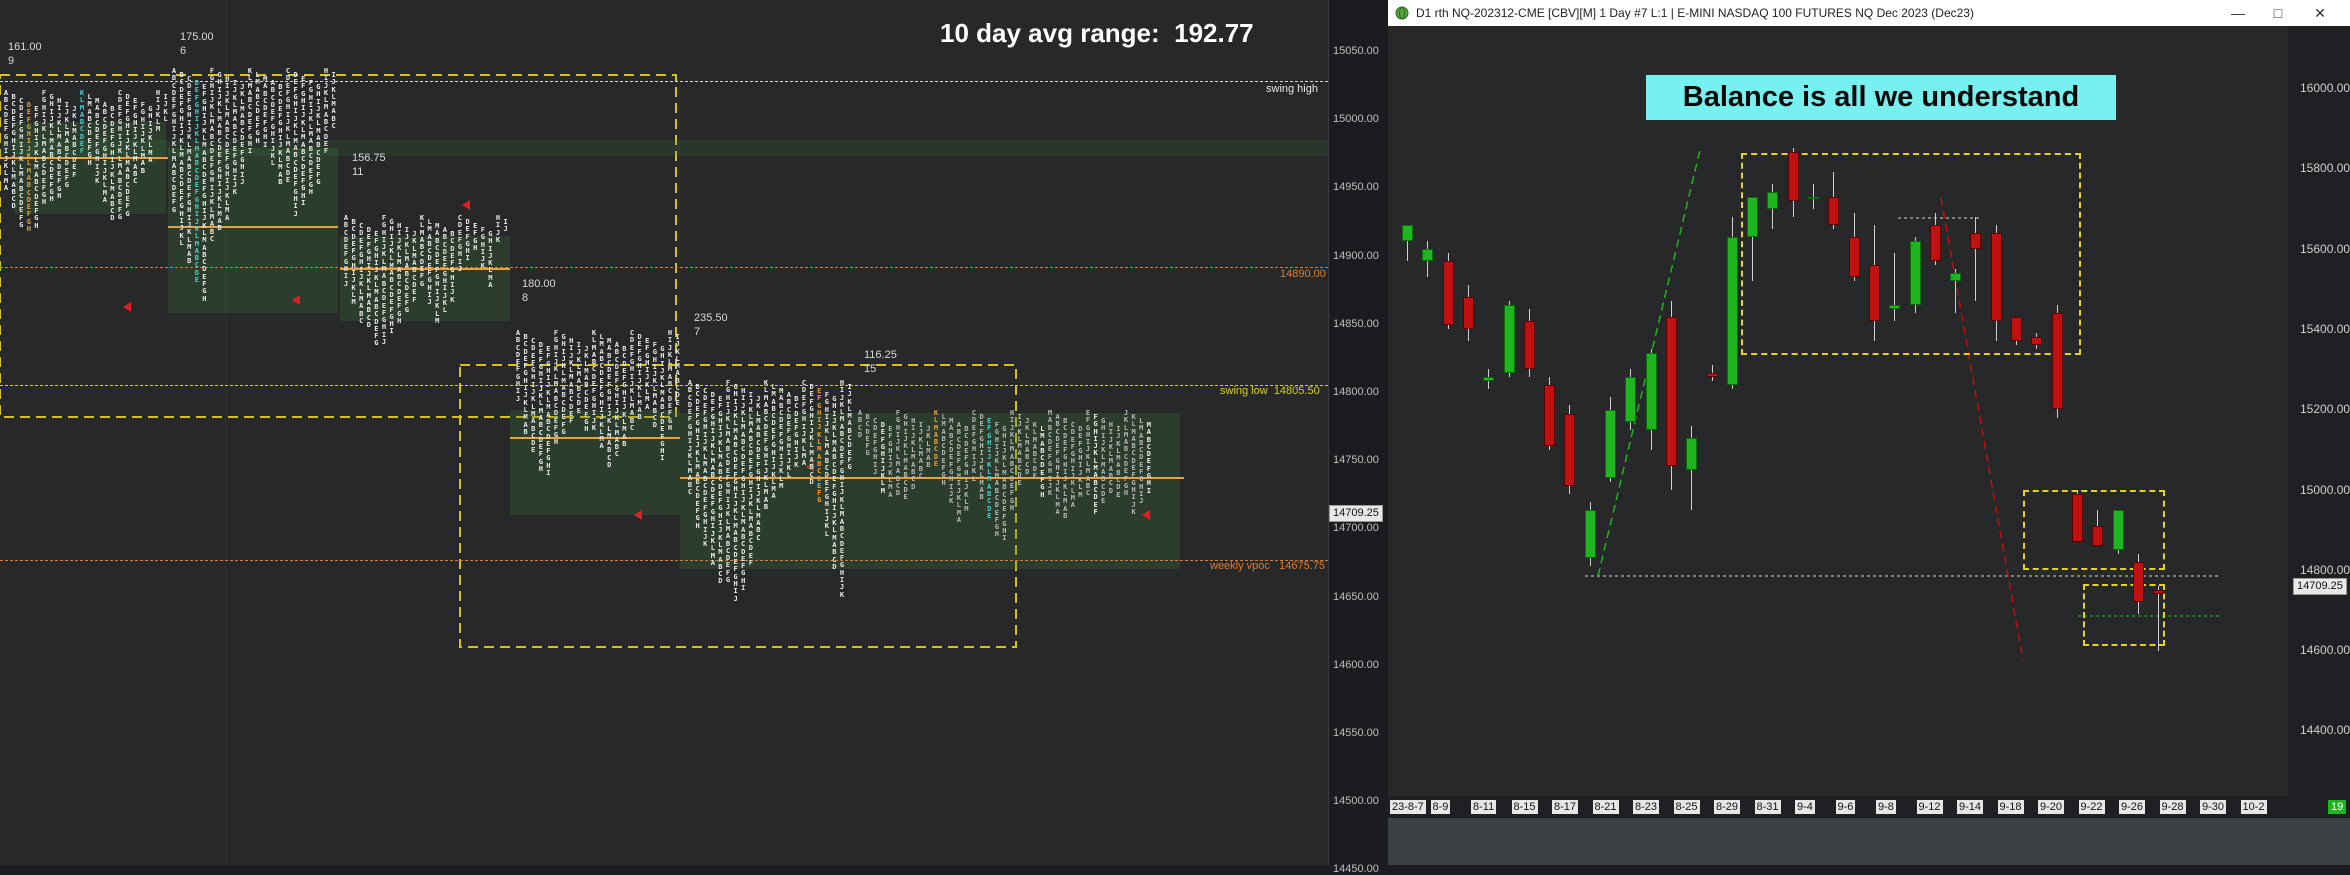 Image resolution: width=2350 pixels, height=875 pixels. I want to click on price-axis-tick: 14450.00, so click(1356, 869).